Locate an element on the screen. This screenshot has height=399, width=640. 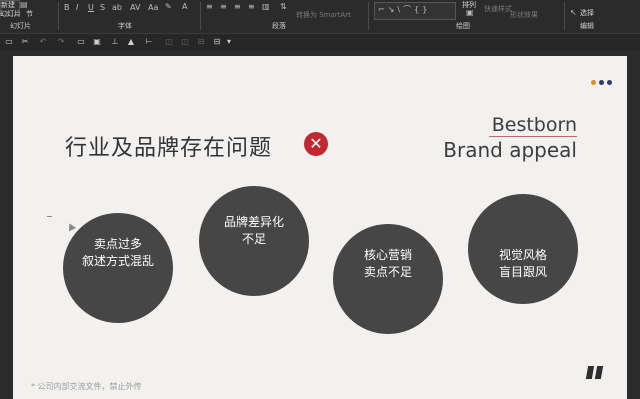
bring-front-icon: ⊟ is located at coordinates (201, 42).